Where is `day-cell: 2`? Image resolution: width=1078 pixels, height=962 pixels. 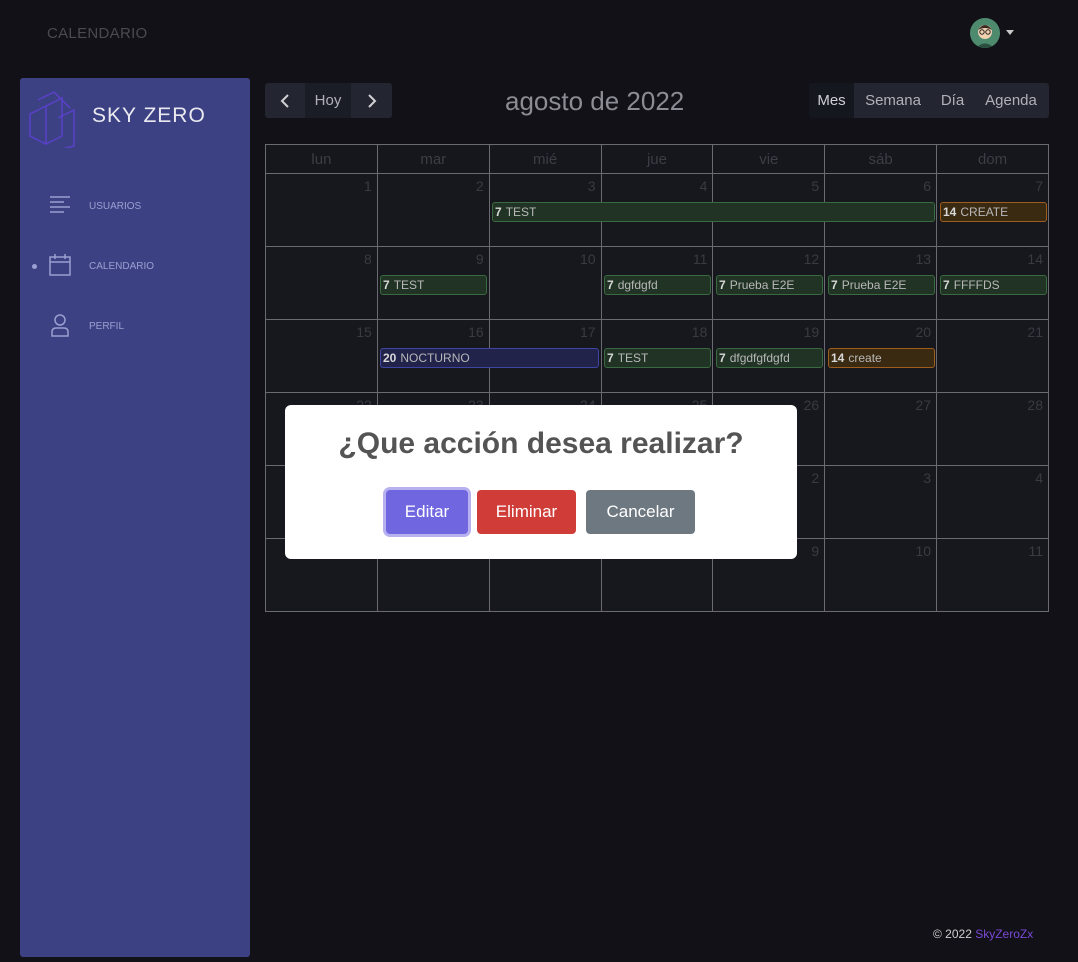 day-cell: 2 is located at coordinates (433, 210).